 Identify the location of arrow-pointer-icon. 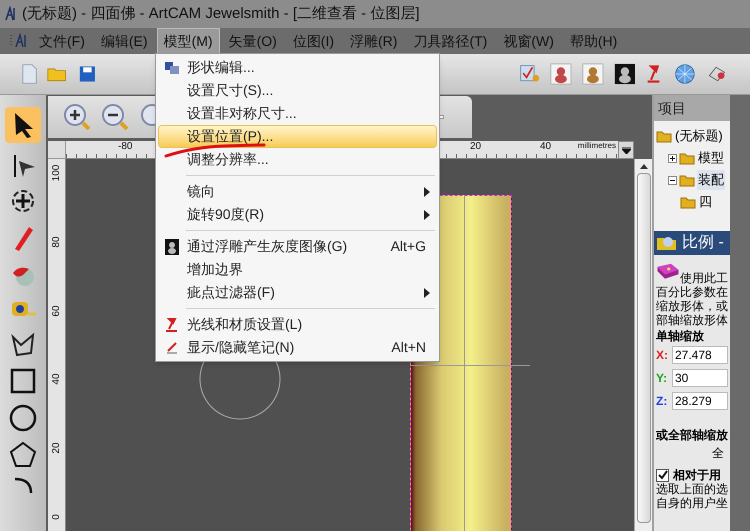
(23, 125).